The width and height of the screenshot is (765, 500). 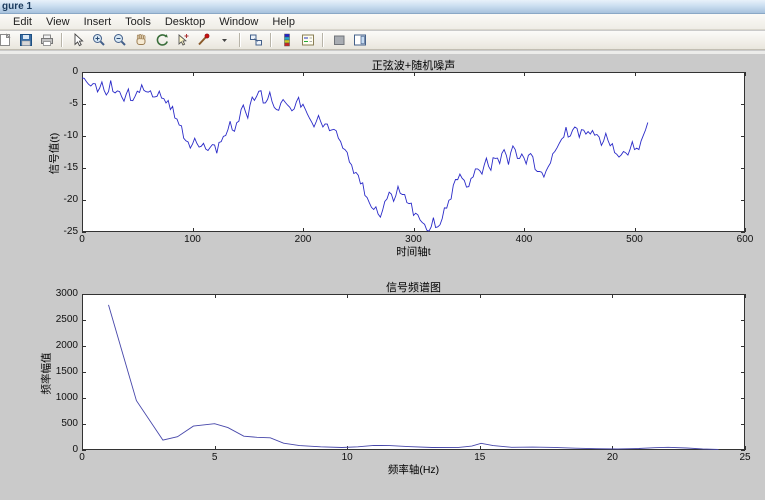 I want to click on legend-icon, so click(x=308, y=40).